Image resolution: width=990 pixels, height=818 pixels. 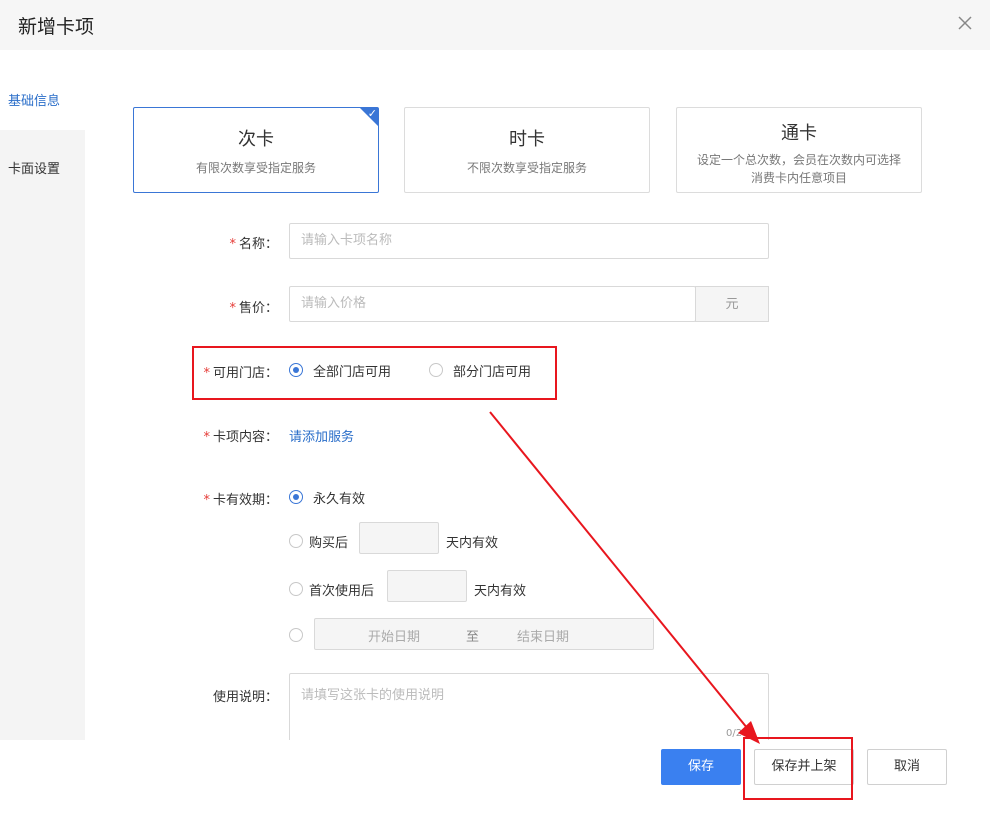 What do you see at coordinates (374, 373) in the screenshot?
I see `annotation-box-stores` at bounding box center [374, 373].